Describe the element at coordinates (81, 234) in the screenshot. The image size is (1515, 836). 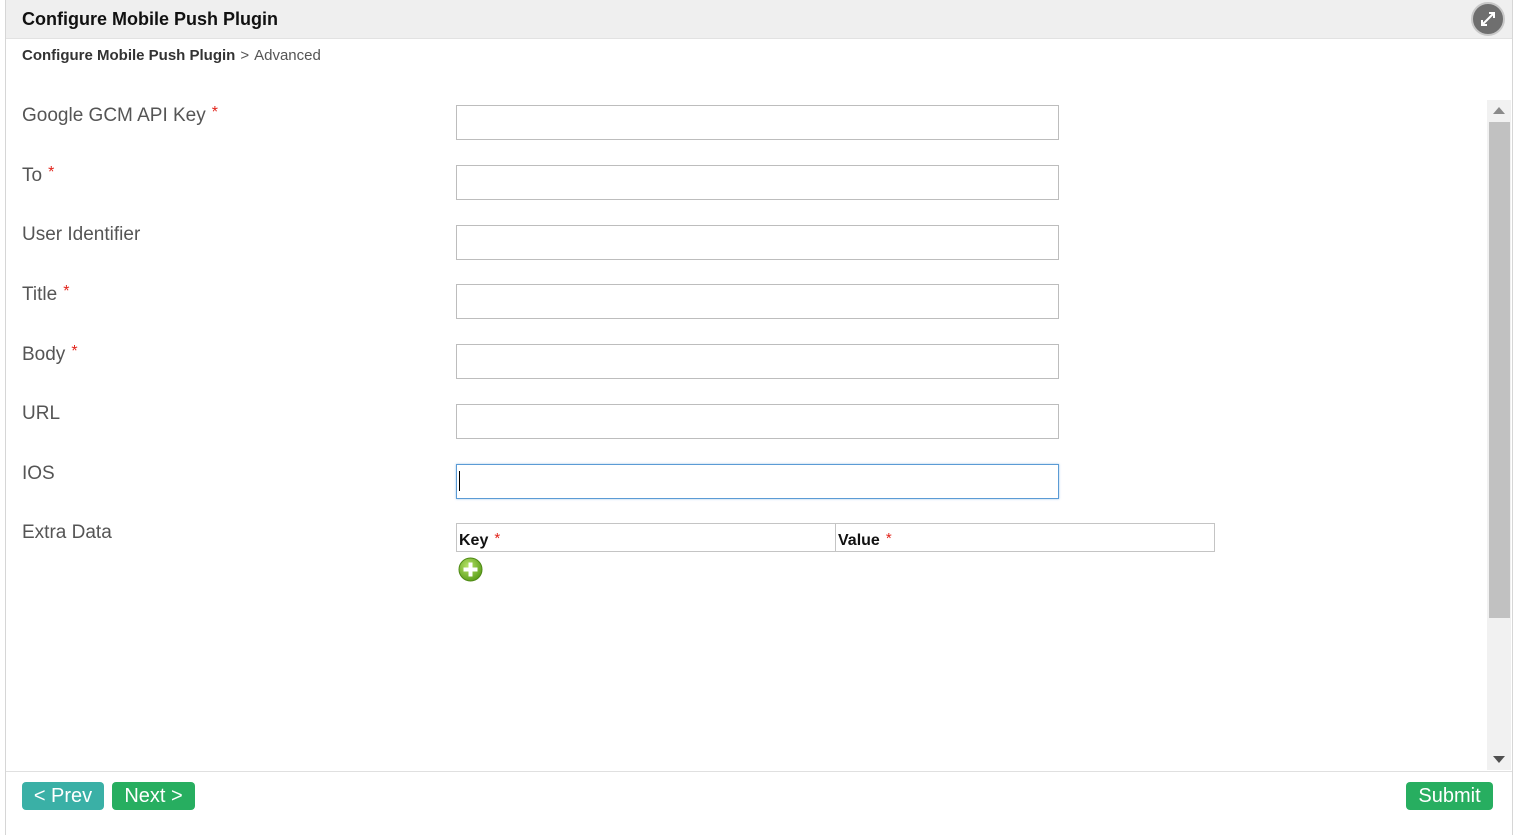
I see `user-identifier-label: User Identifier` at that location.